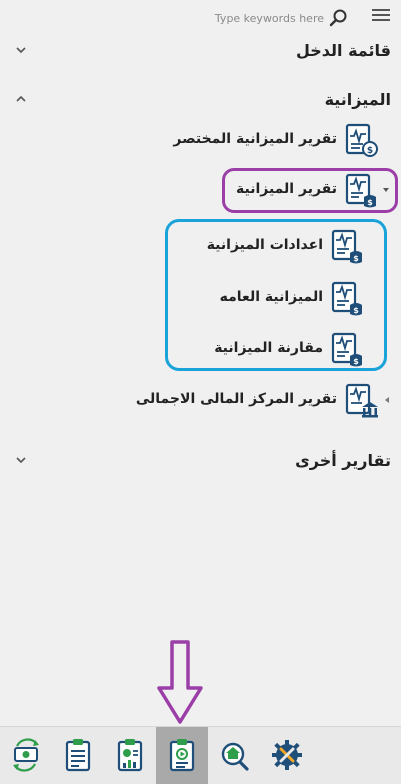 The image size is (401, 784). What do you see at coordinates (361, 400) in the screenshot?
I see `report-bank-icon` at bounding box center [361, 400].